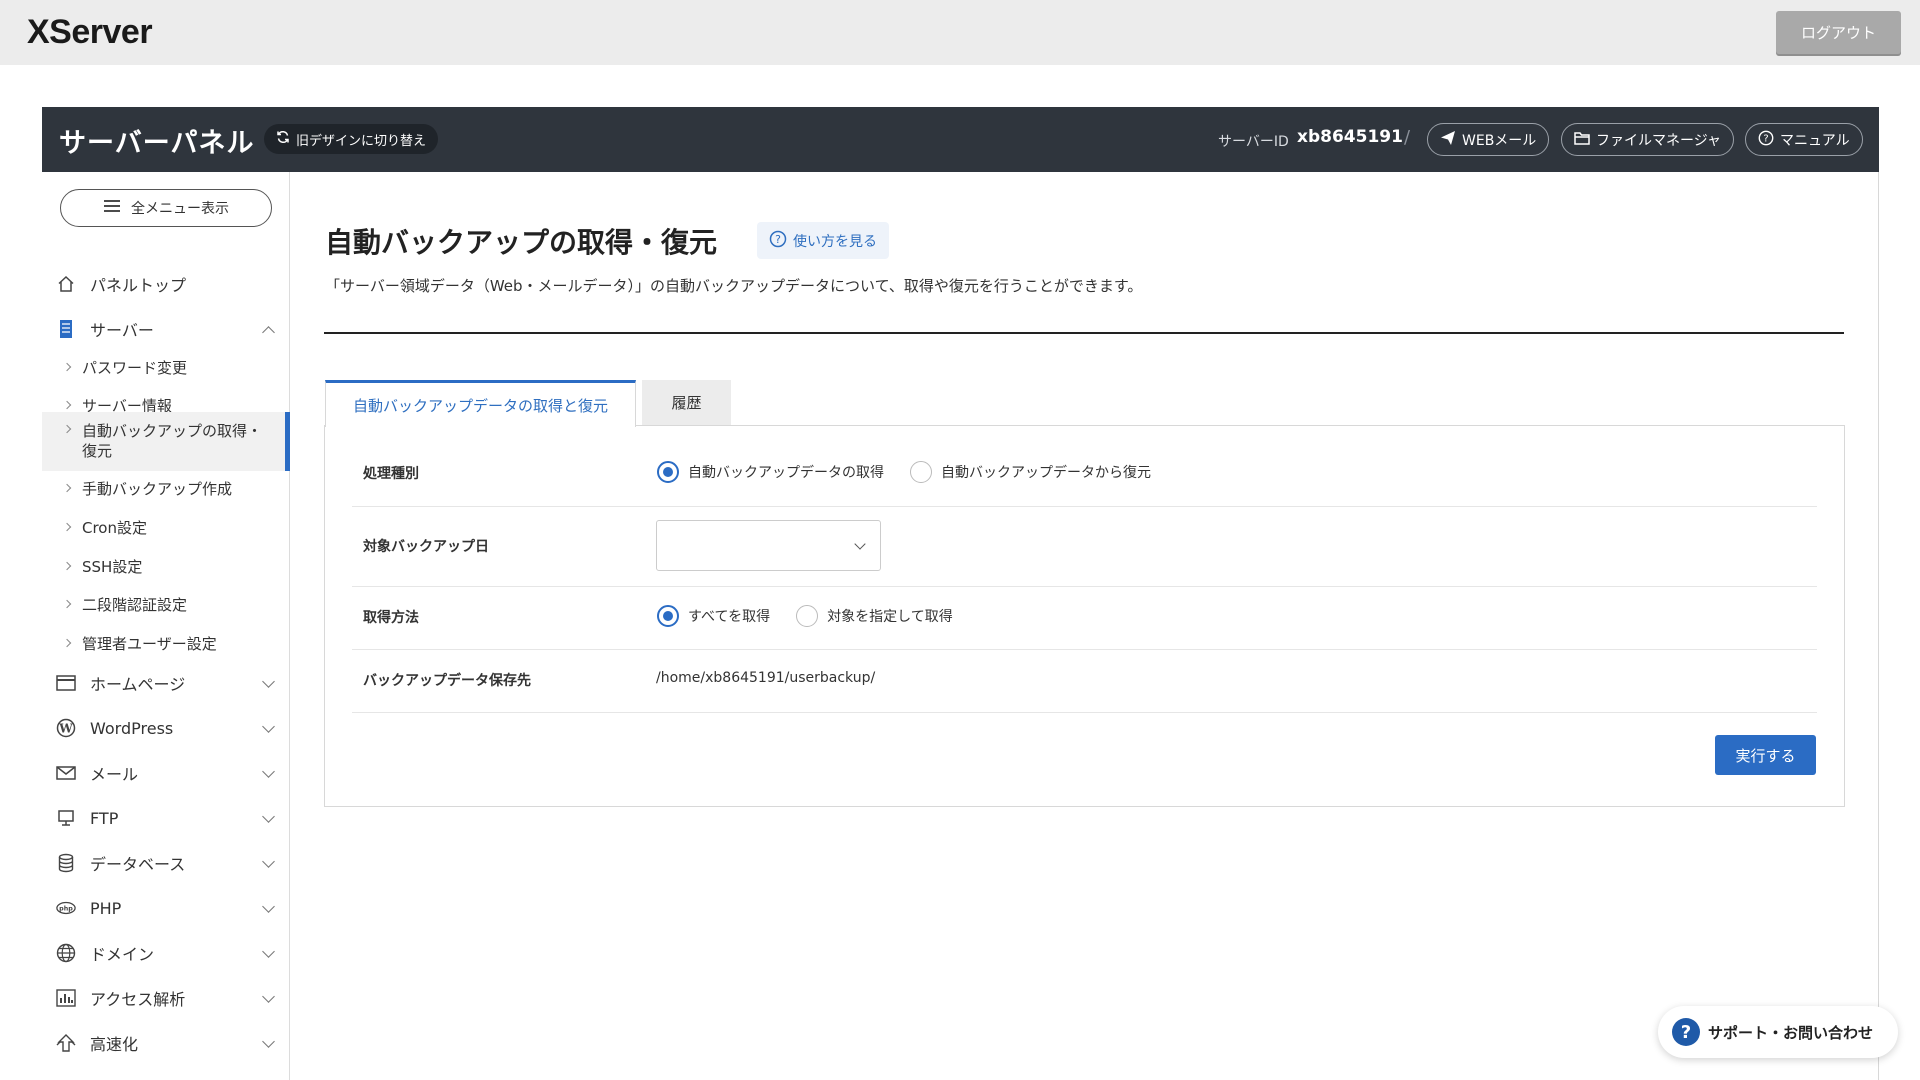  What do you see at coordinates (66, 284) in the screenshot?
I see `home-icon` at bounding box center [66, 284].